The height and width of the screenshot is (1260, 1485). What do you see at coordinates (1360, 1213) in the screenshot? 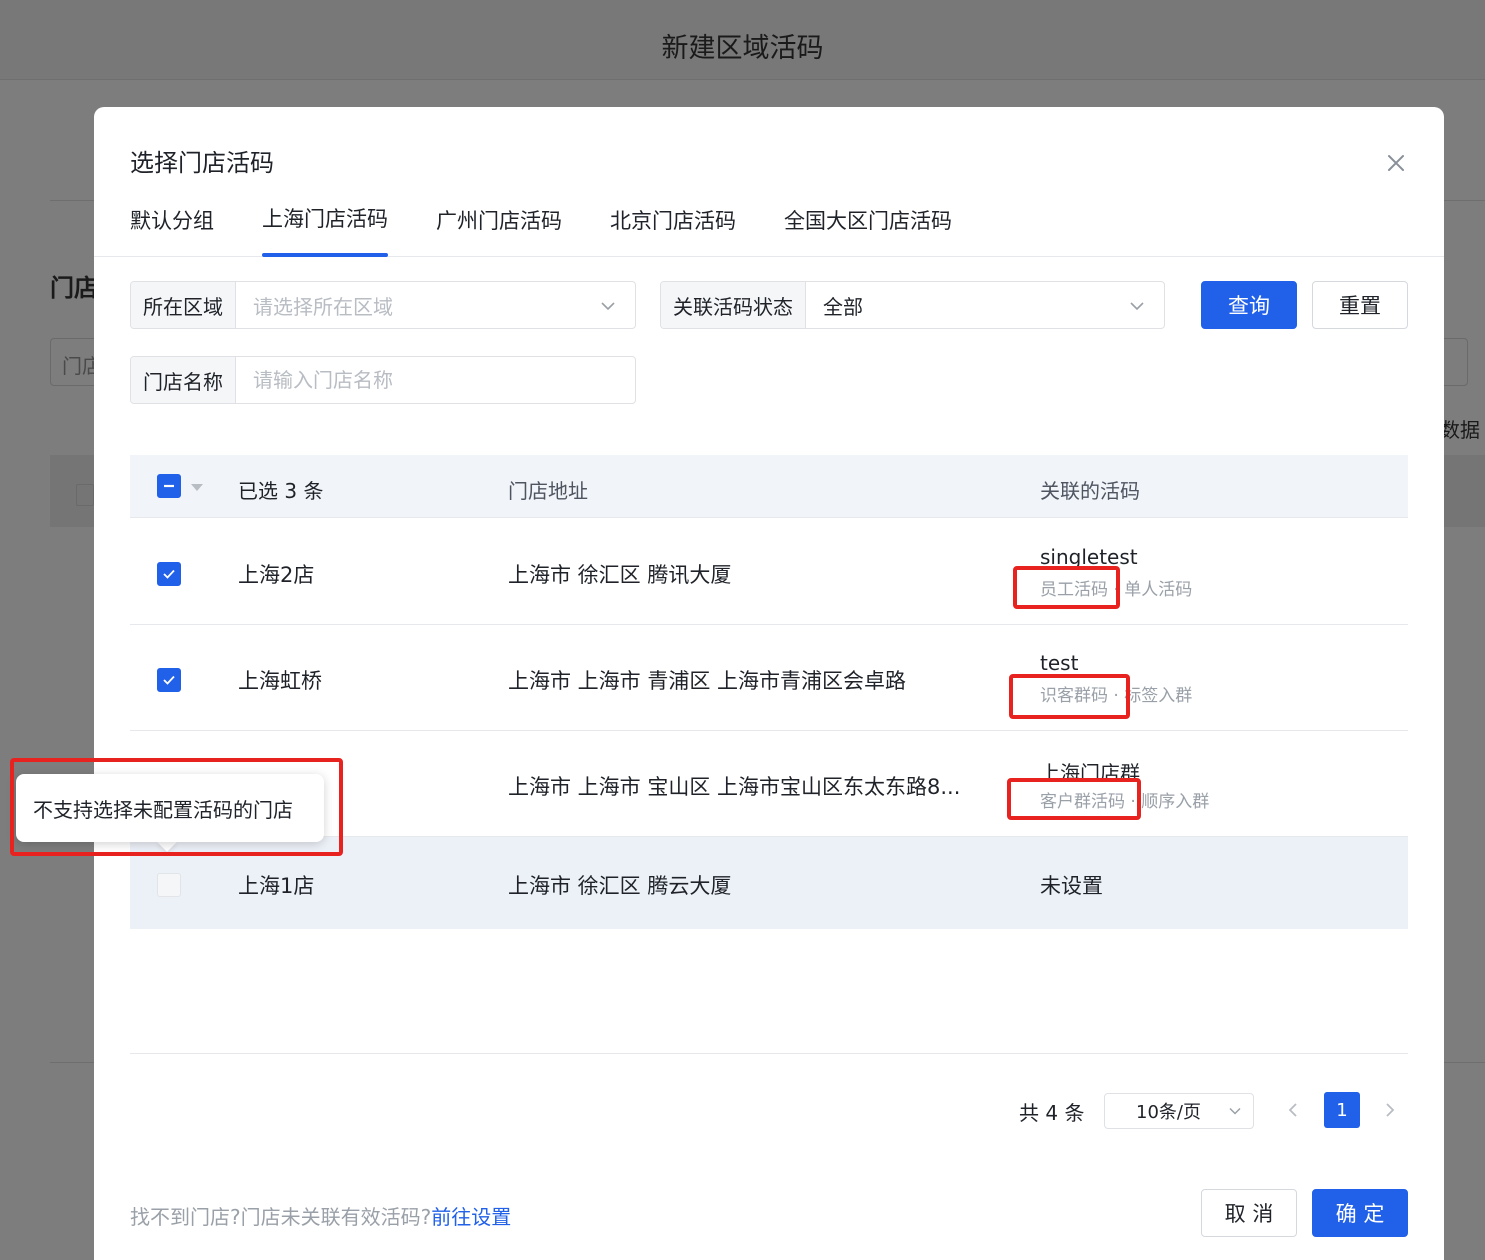
I see `confirm-button: 确 定` at bounding box center [1360, 1213].